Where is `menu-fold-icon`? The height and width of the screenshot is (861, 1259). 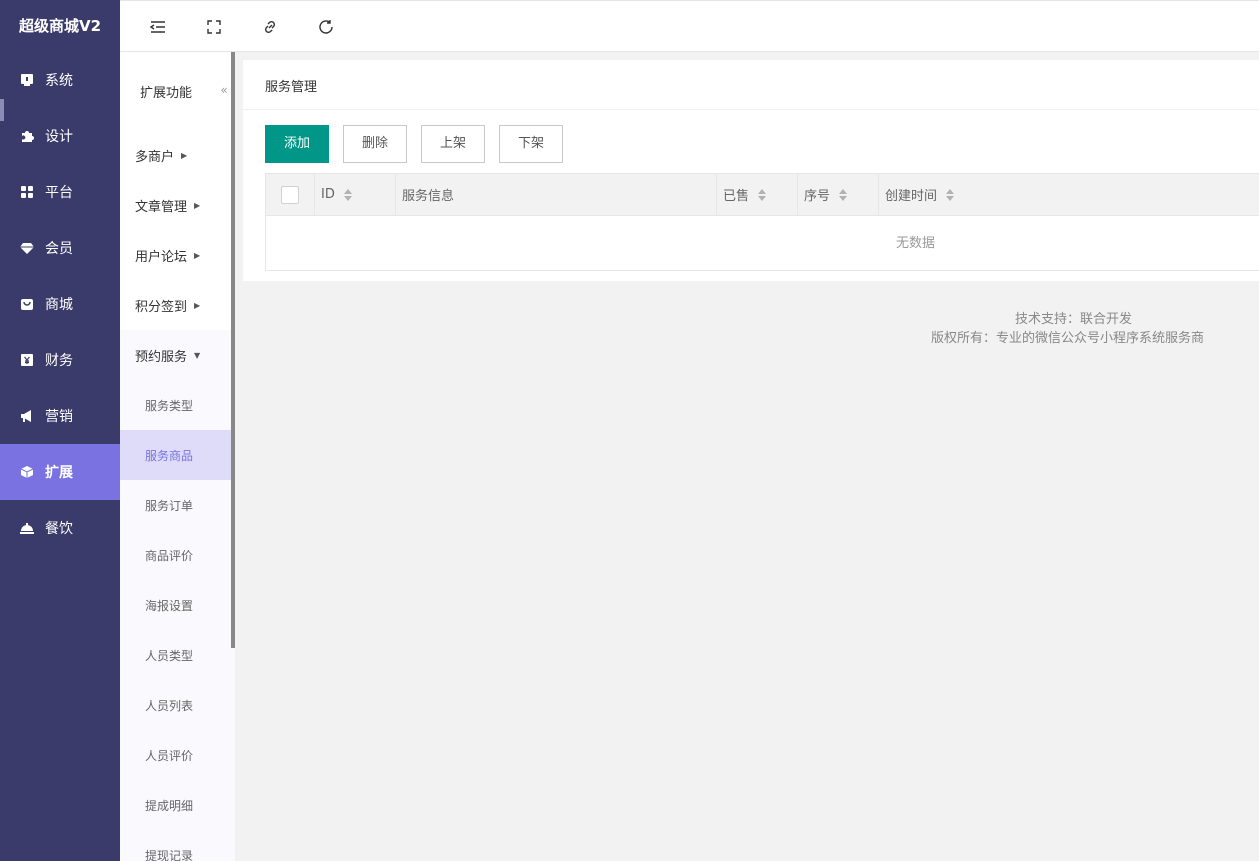 menu-fold-icon is located at coordinates (158, 27).